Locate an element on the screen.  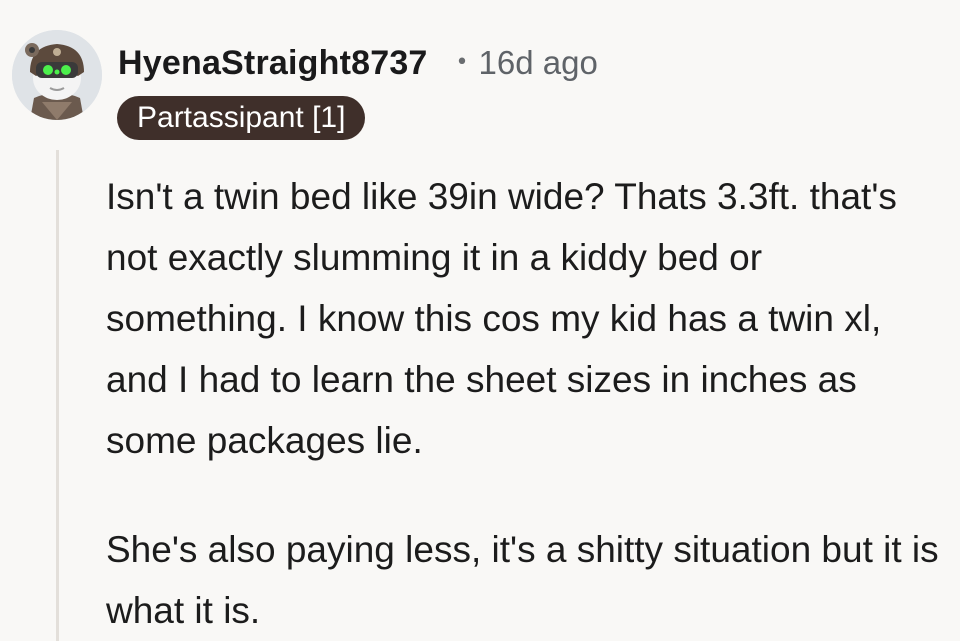
user-flair-badge: Partassipant [1] is located at coordinates (241, 118).